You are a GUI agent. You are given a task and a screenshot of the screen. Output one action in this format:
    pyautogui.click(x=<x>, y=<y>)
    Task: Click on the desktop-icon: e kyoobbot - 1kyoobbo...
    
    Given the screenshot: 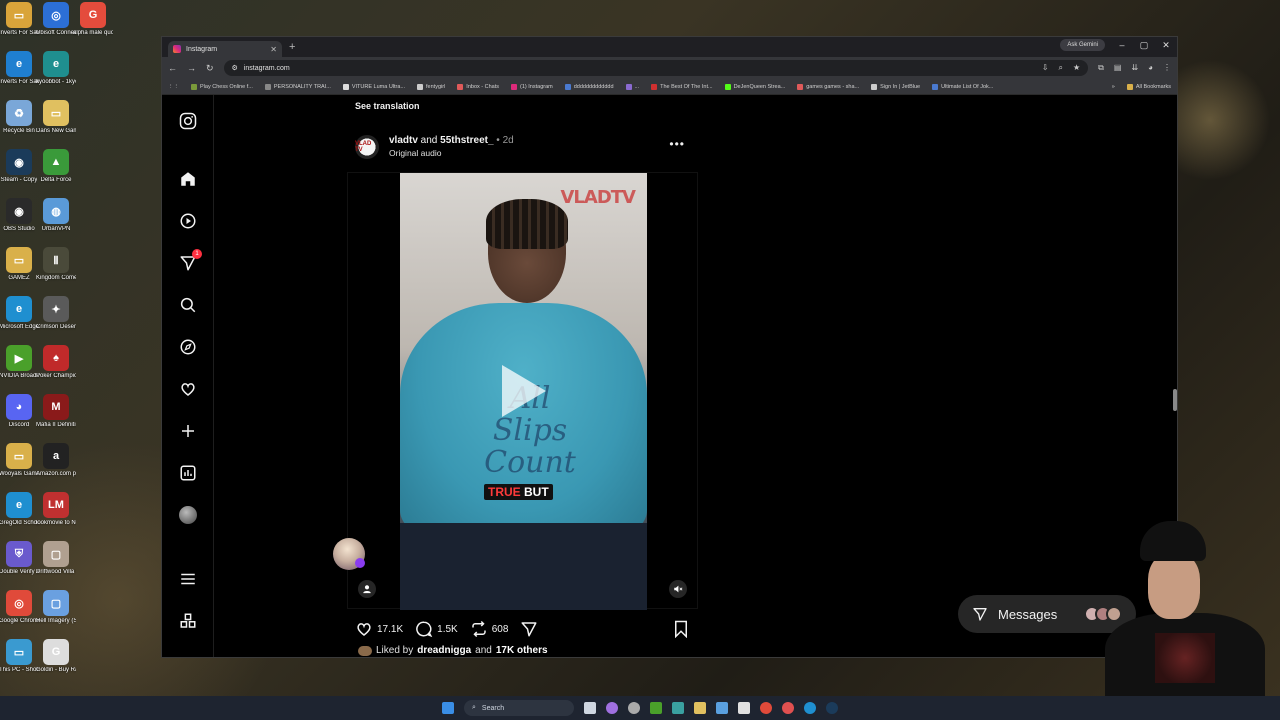 What is the action you would take?
    pyautogui.click(x=56, y=68)
    